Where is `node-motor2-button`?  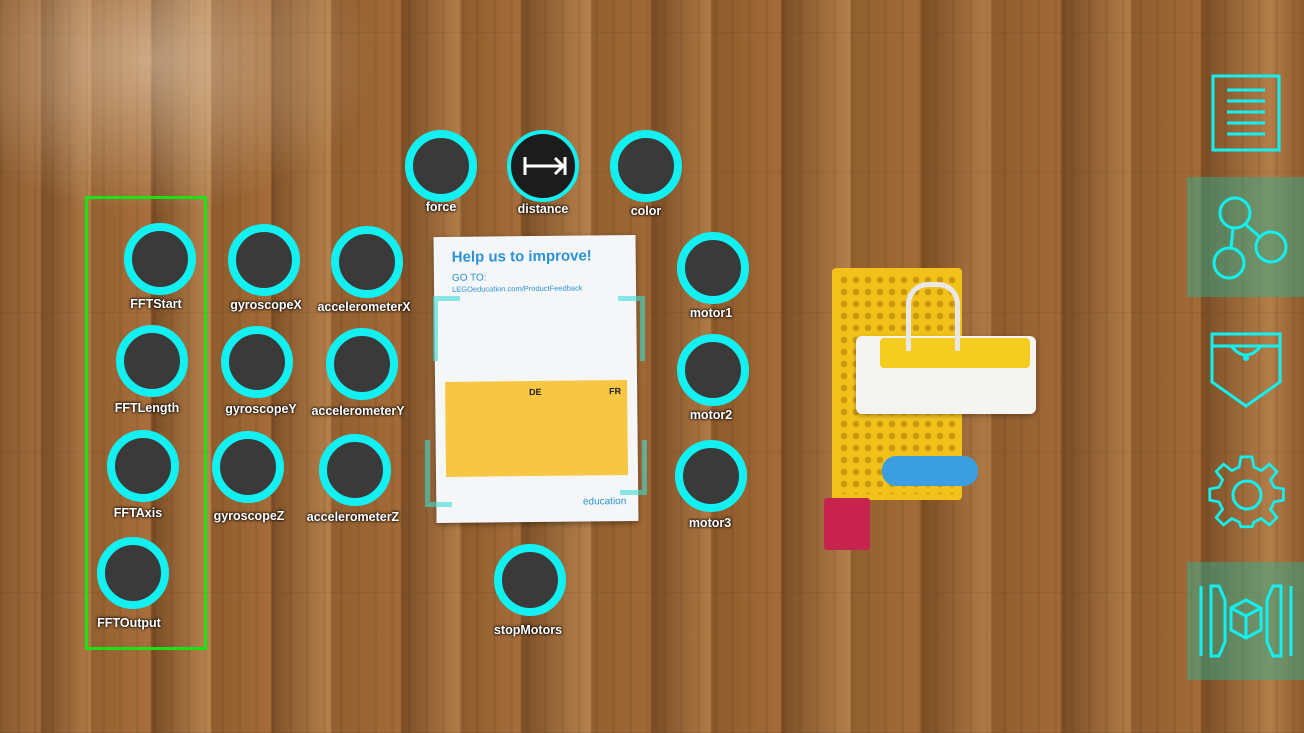 node-motor2-button is located at coordinates (713, 370).